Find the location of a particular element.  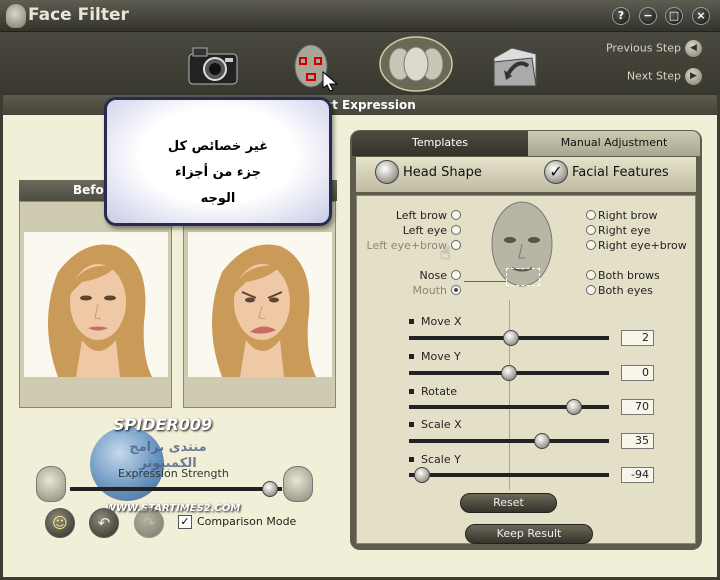

slider-track-scale-y is located at coordinates (509, 475).